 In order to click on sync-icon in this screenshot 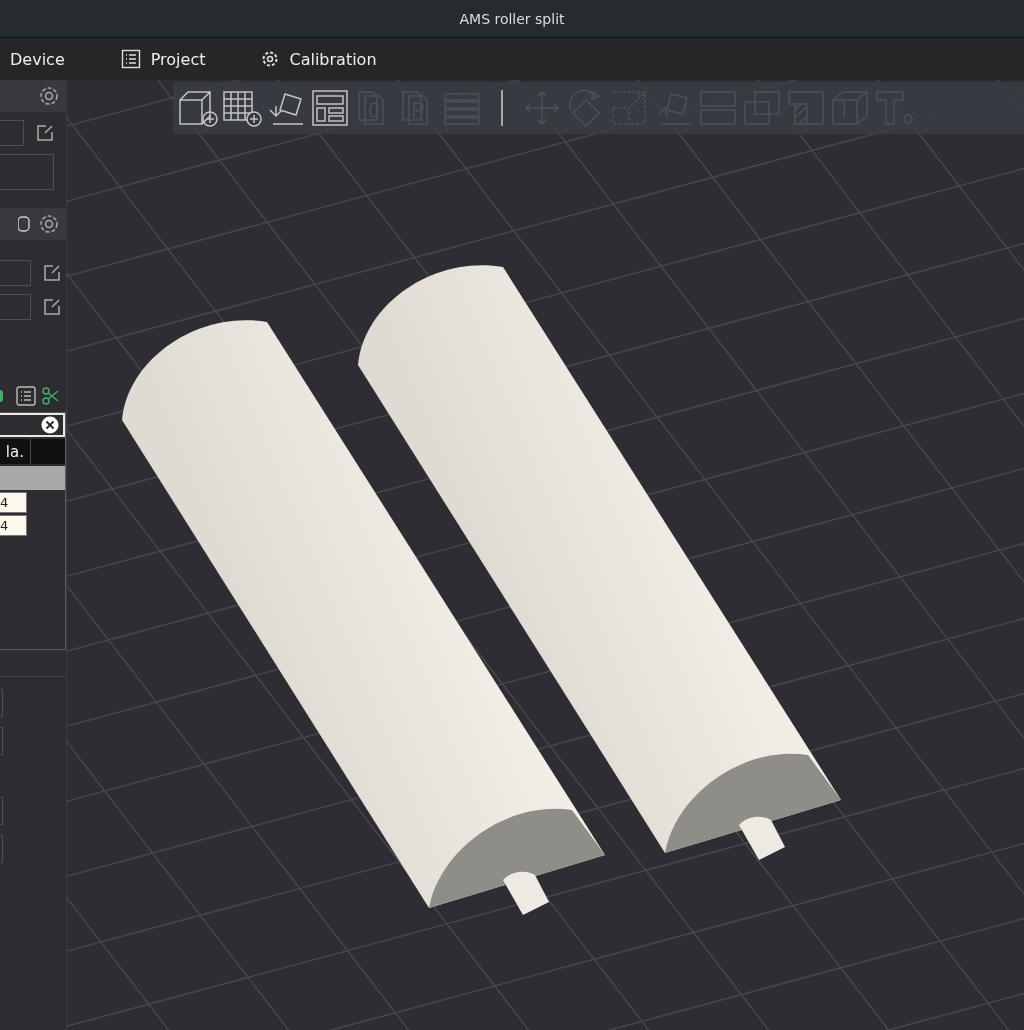, I will do `click(24, 224)`.